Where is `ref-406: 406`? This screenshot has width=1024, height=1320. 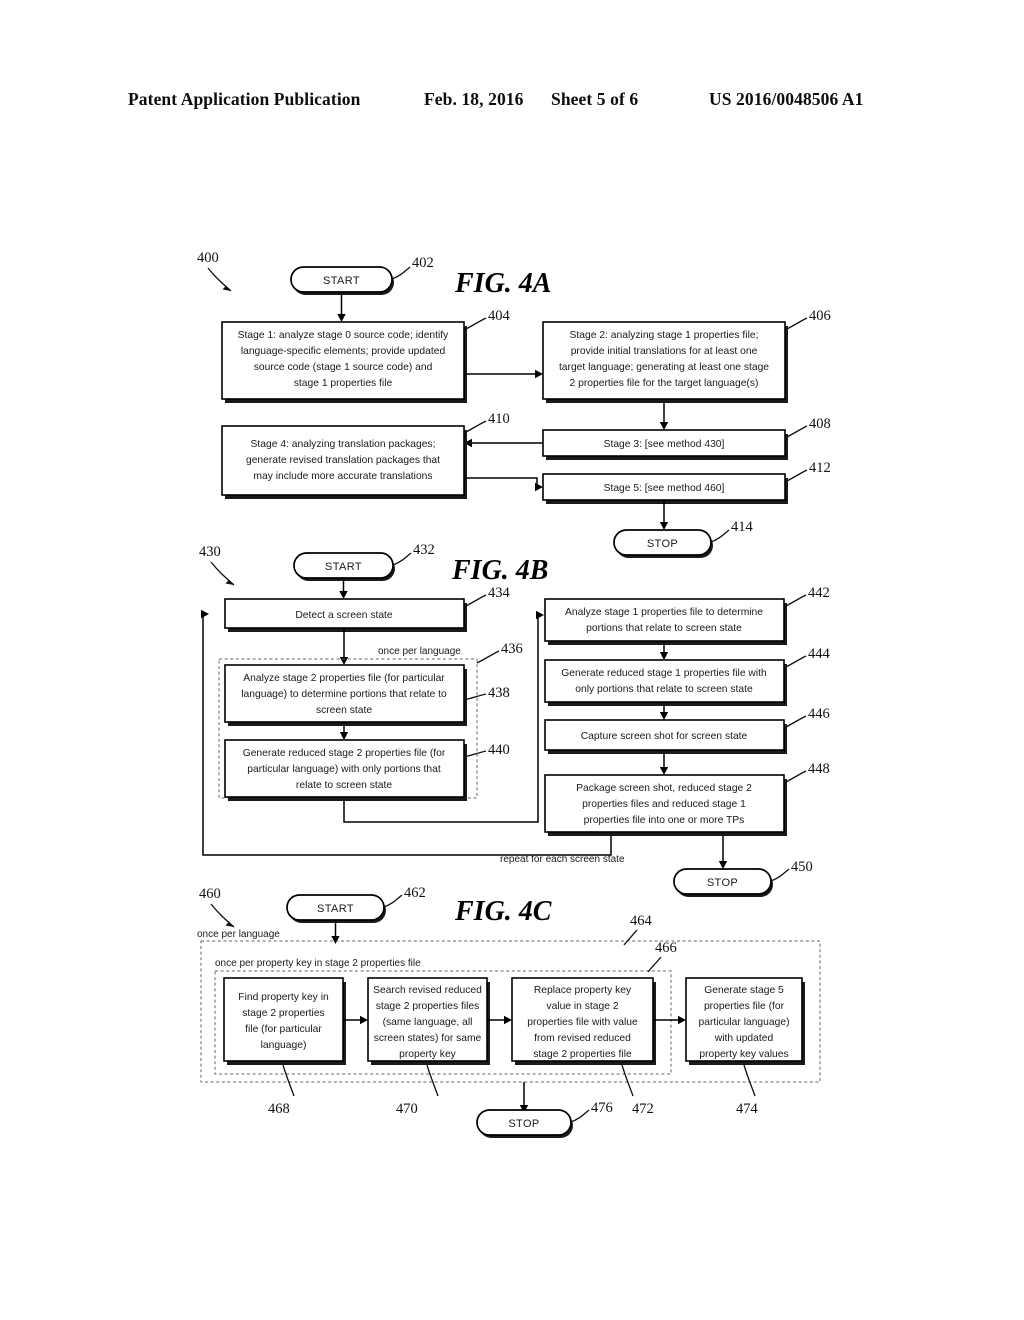
ref-406: 406 is located at coordinates (820, 316).